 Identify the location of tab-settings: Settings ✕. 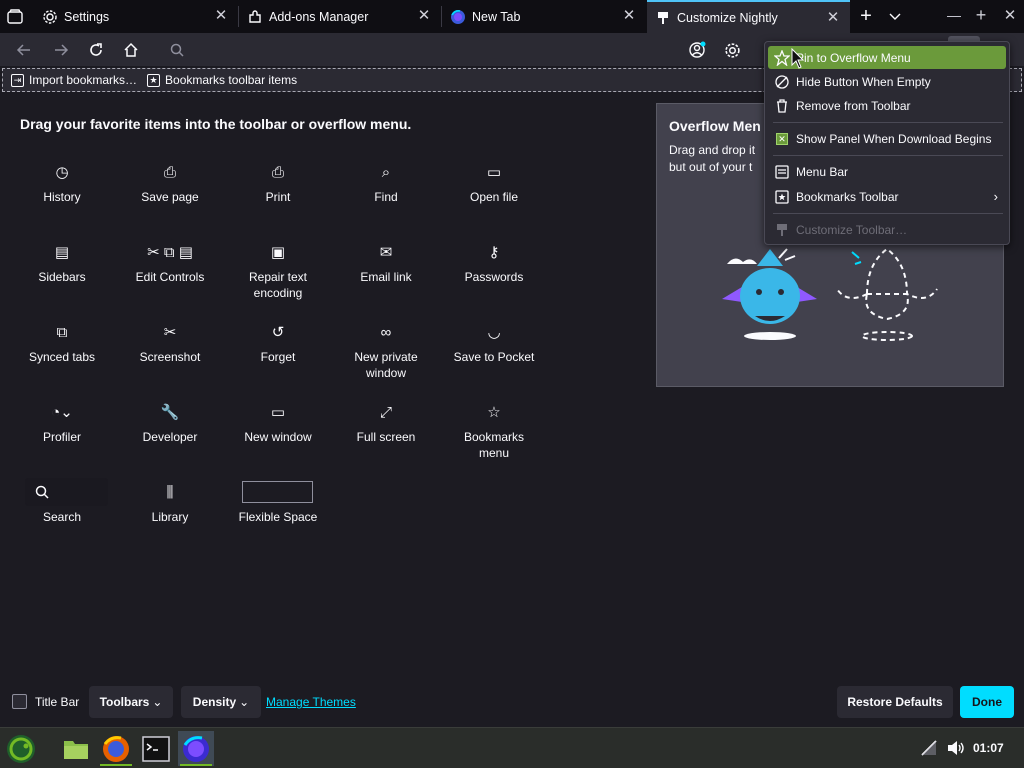
(136, 16).